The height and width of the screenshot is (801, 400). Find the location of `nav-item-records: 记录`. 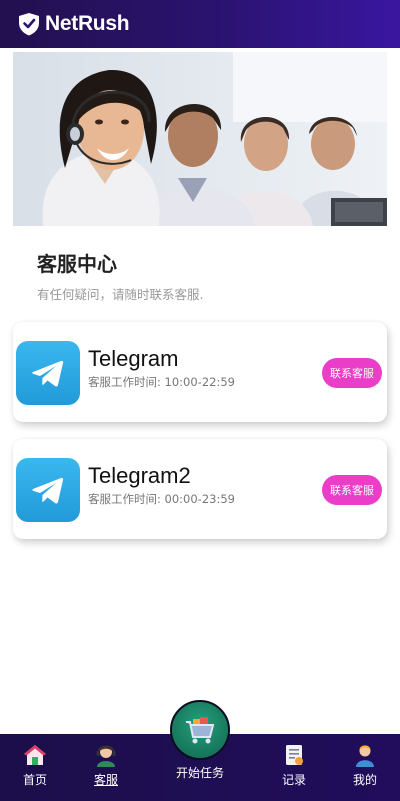

nav-item-records: 记录 is located at coordinates (294, 765).